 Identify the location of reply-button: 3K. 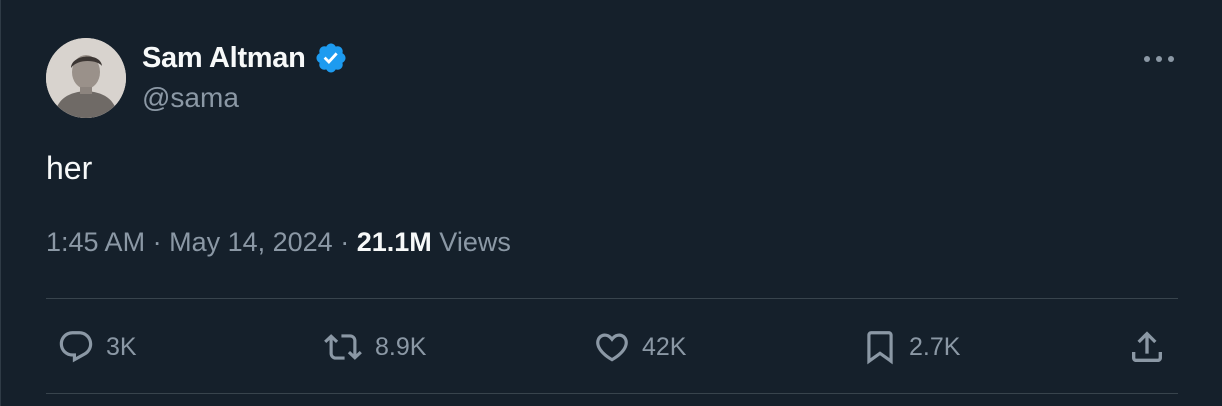
(96, 347).